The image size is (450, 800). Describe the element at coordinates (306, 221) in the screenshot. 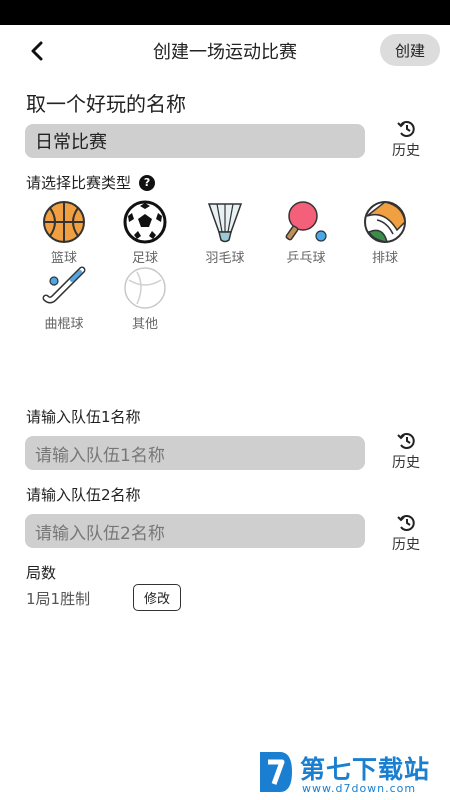

I see `ping-pong-icon` at that location.